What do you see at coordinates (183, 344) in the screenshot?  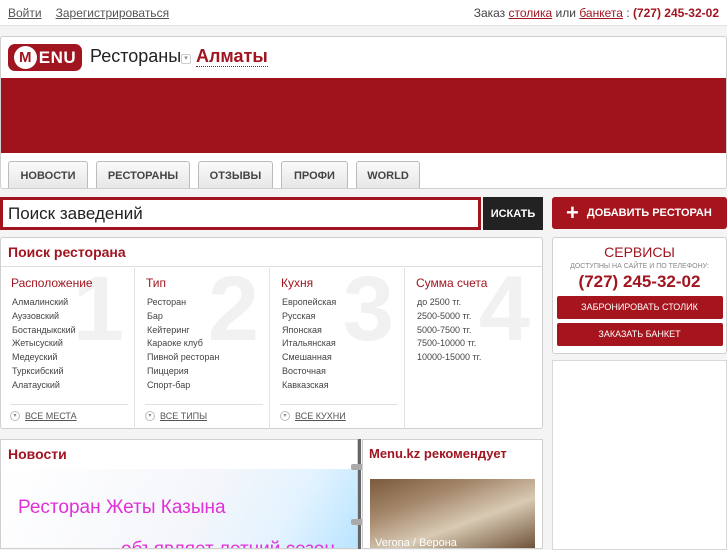 I see `list-item: Караоке клуб` at bounding box center [183, 344].